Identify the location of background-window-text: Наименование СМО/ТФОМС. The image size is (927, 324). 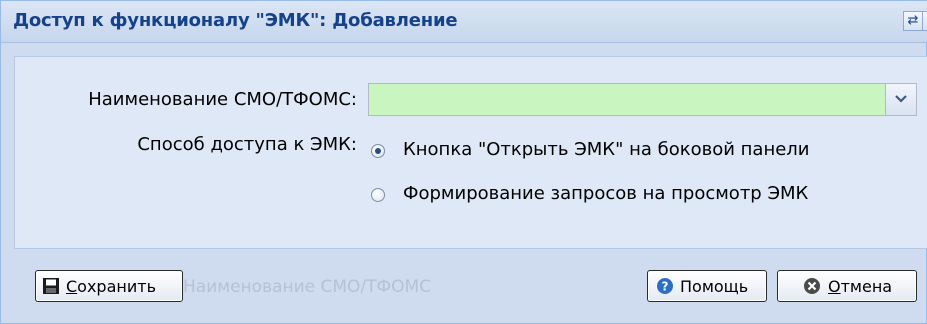
(307, 287).